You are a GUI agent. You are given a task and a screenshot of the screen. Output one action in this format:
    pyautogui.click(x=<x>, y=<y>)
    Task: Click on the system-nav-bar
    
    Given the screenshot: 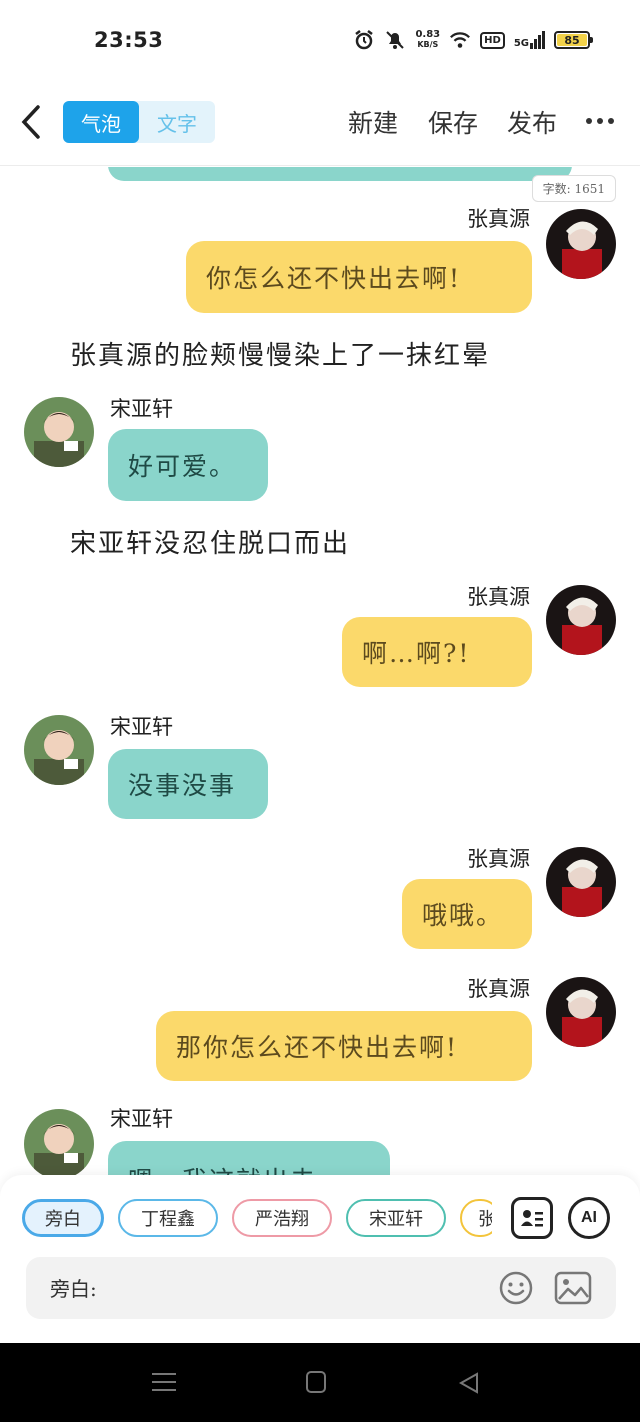 What is the action you would take?
    pyautogui.click(x=320, y=1382)
    